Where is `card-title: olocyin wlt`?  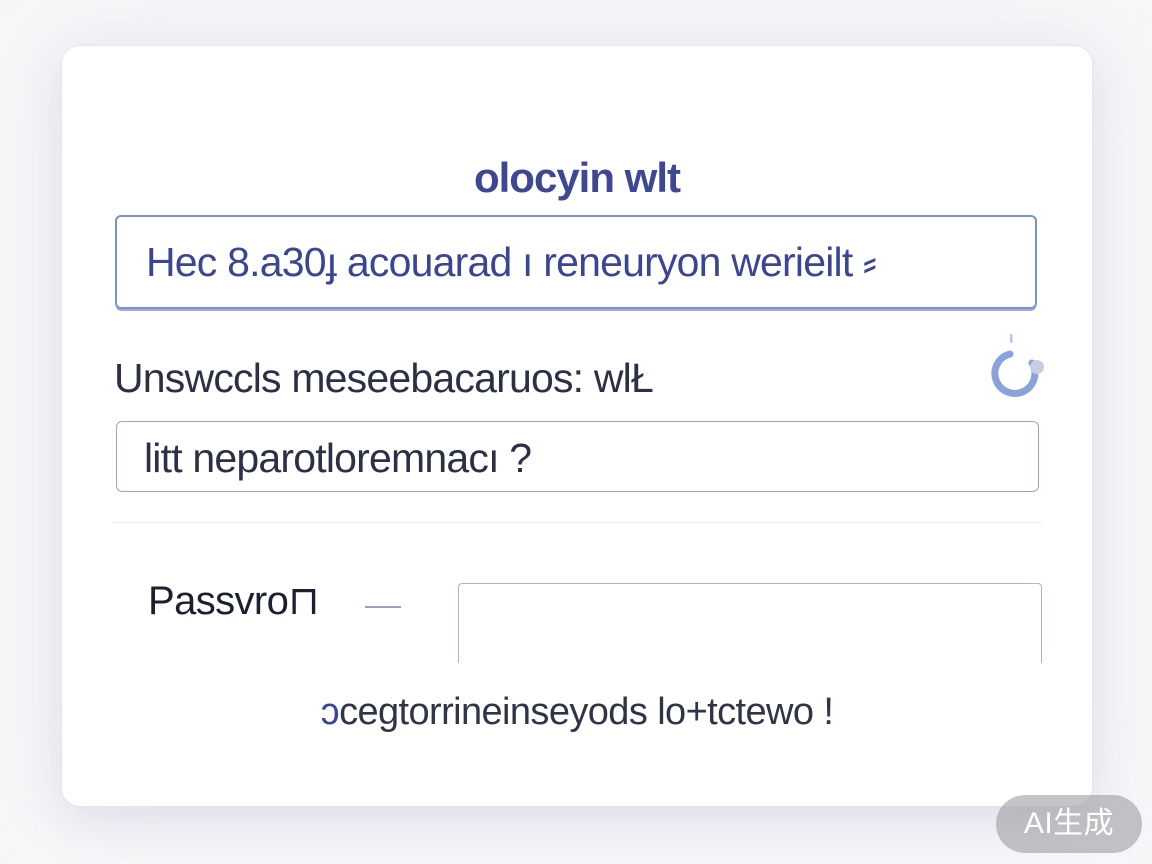 card-title: olocyin wlt is located at coordinates (577, 177).